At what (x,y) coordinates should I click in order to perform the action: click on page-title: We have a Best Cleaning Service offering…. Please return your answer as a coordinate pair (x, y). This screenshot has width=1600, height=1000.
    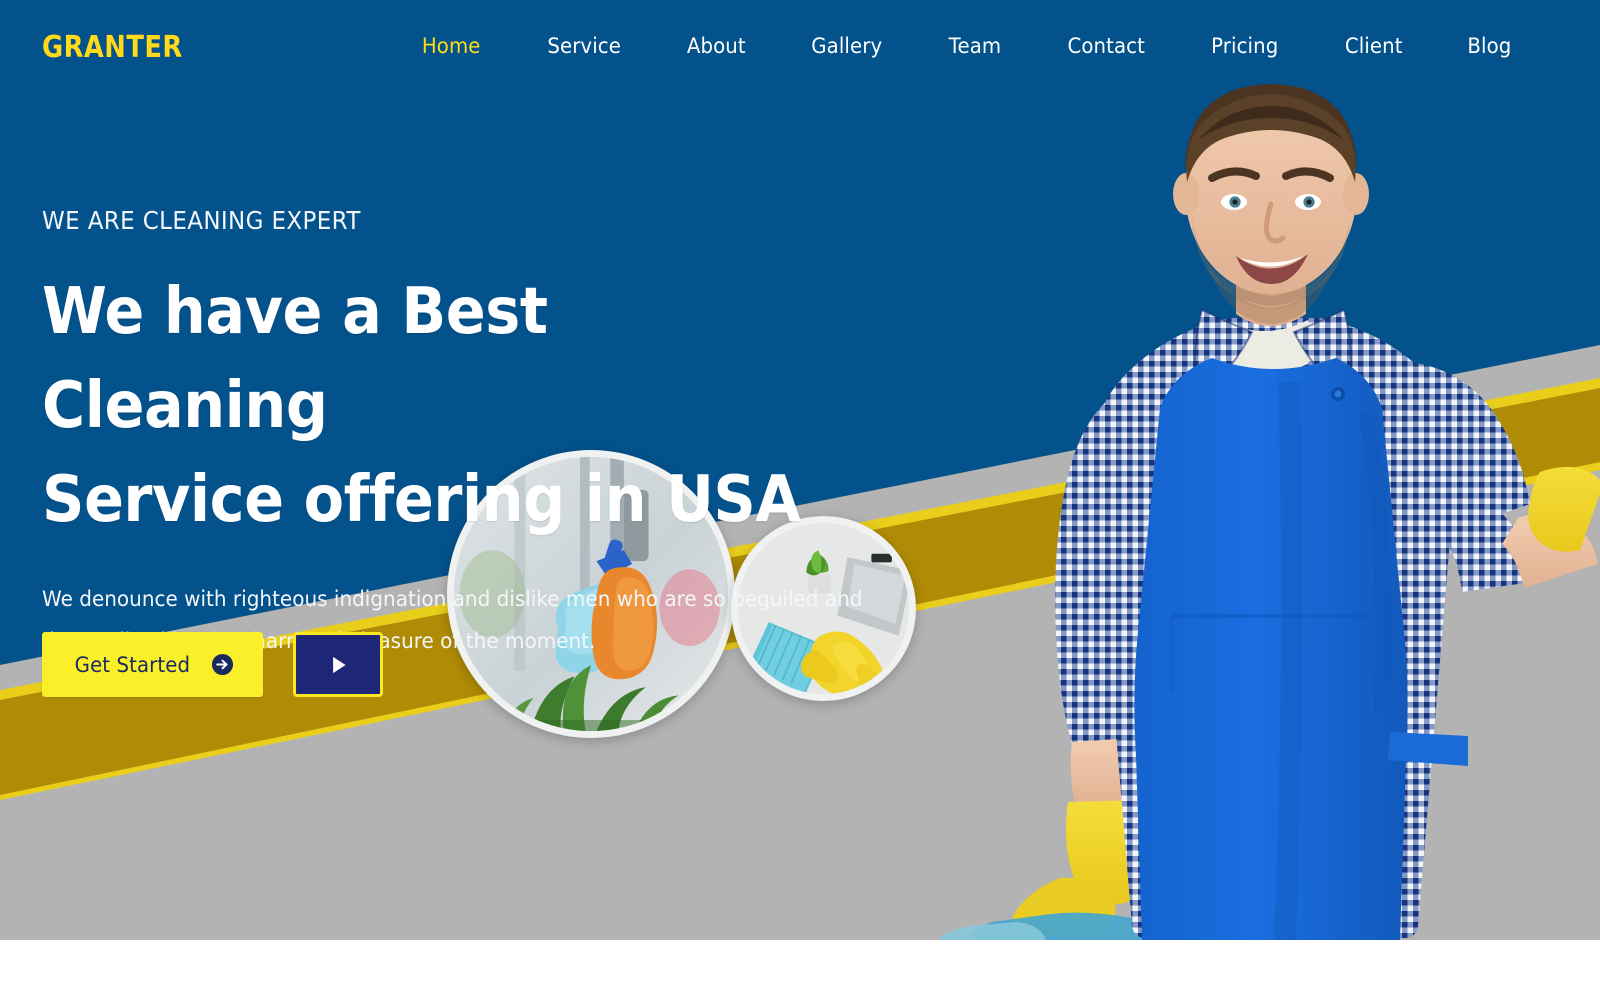
    Looking at the image, I should click on (447, 406).